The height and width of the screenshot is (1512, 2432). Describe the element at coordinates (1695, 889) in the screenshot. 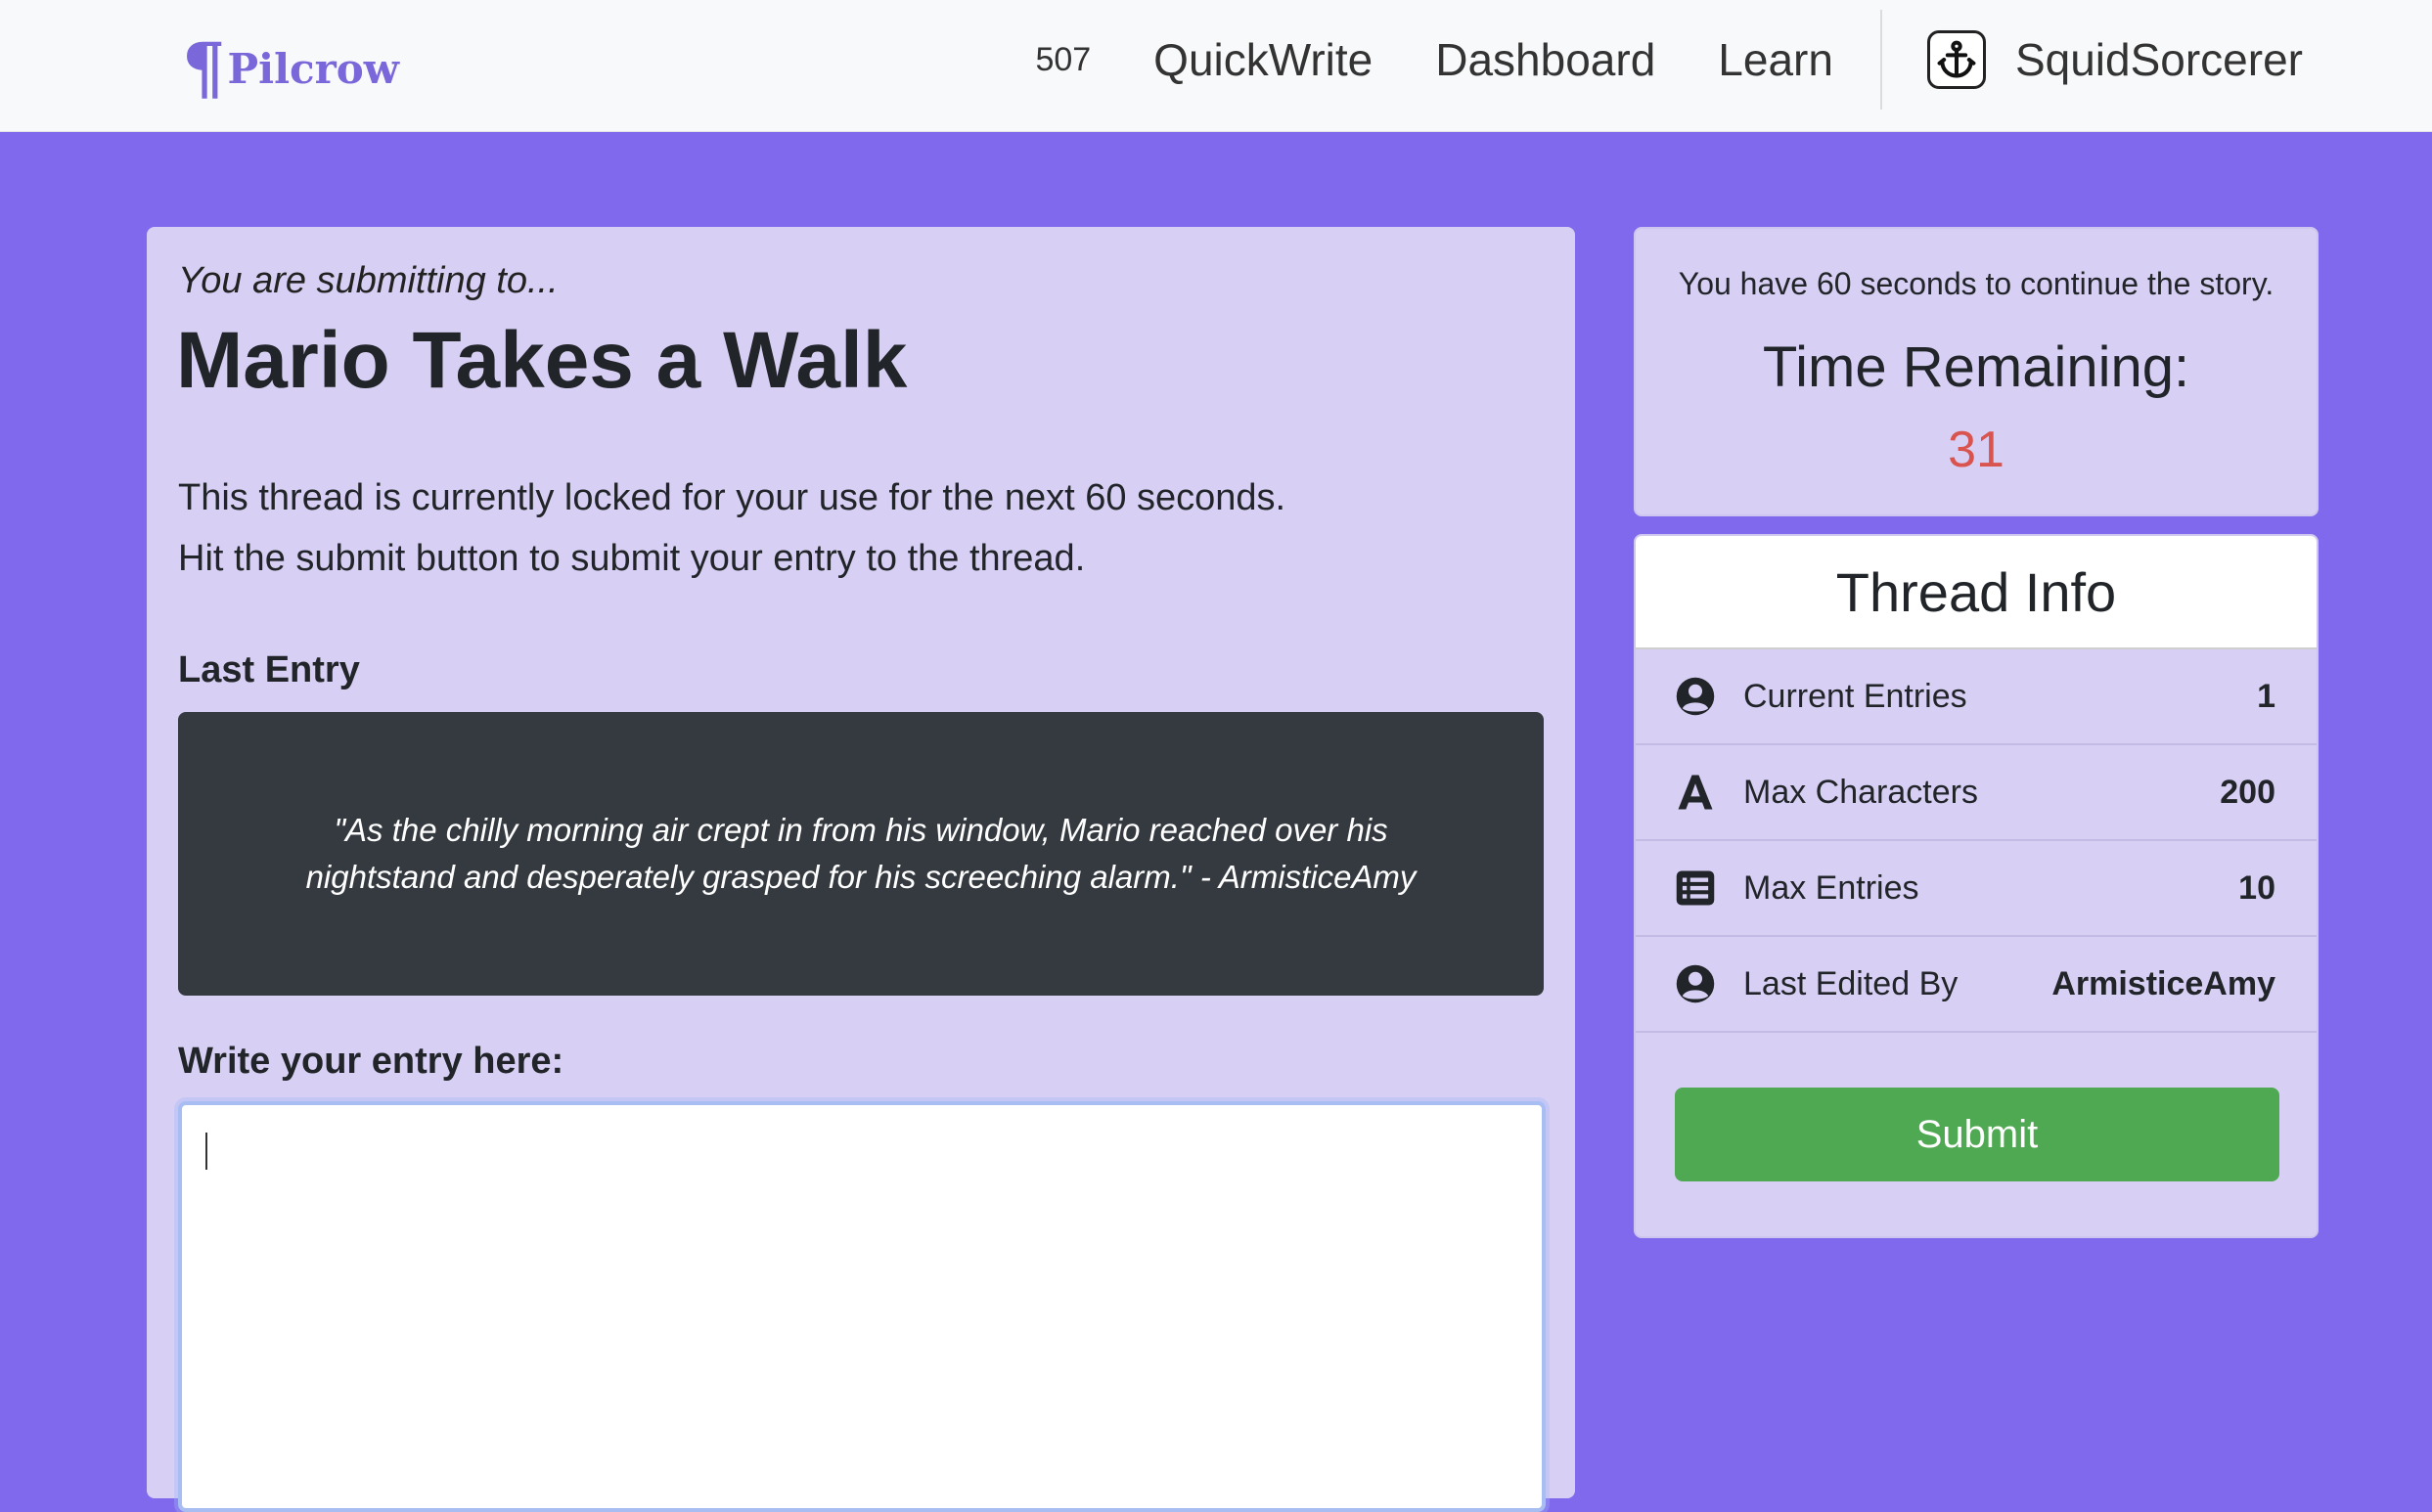

I see `list-icon` at that location.